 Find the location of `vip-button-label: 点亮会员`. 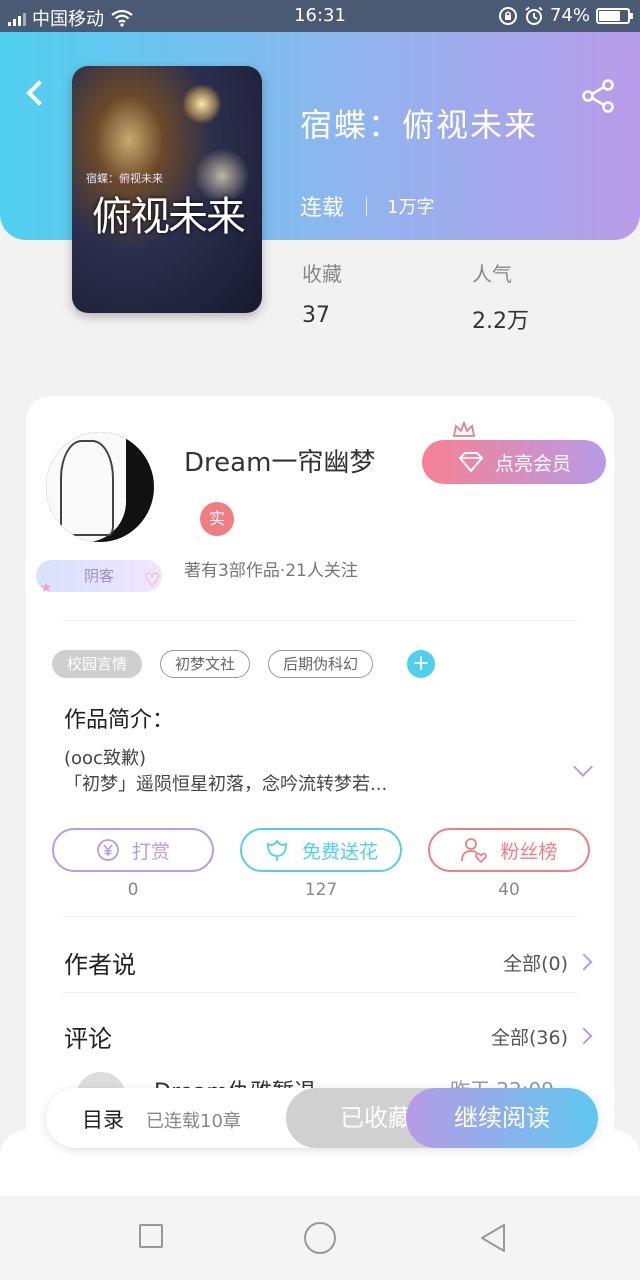

vip-button-label: 点亮会员 is located at coordinates (532, 463).